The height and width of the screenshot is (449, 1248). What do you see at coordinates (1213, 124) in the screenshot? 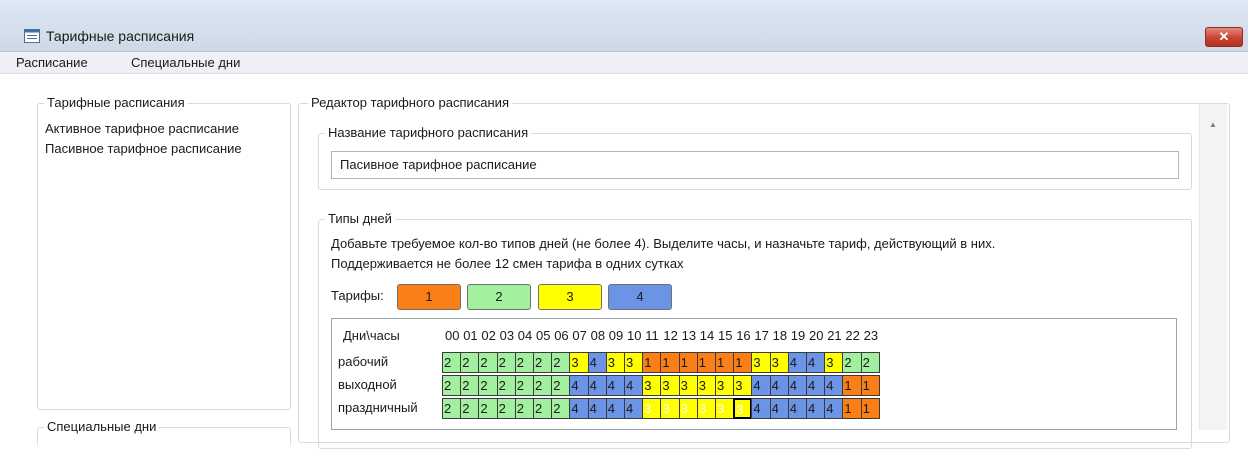
I see `scroll-up-arrow-icon: ▲` at bounding box center [1213, 124].